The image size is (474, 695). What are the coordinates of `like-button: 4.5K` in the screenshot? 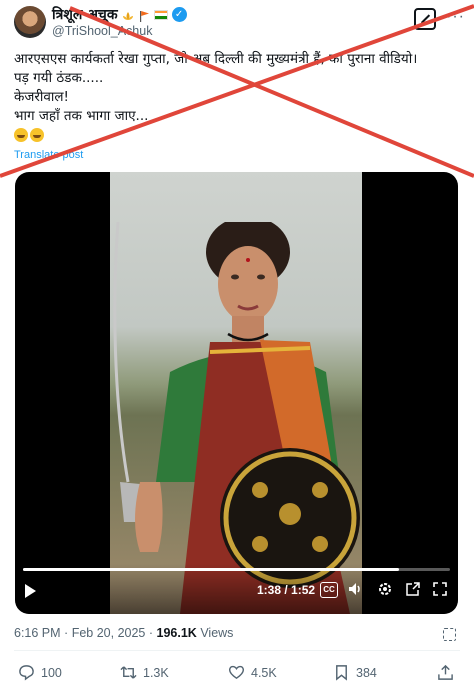 It's located at (252, 672).